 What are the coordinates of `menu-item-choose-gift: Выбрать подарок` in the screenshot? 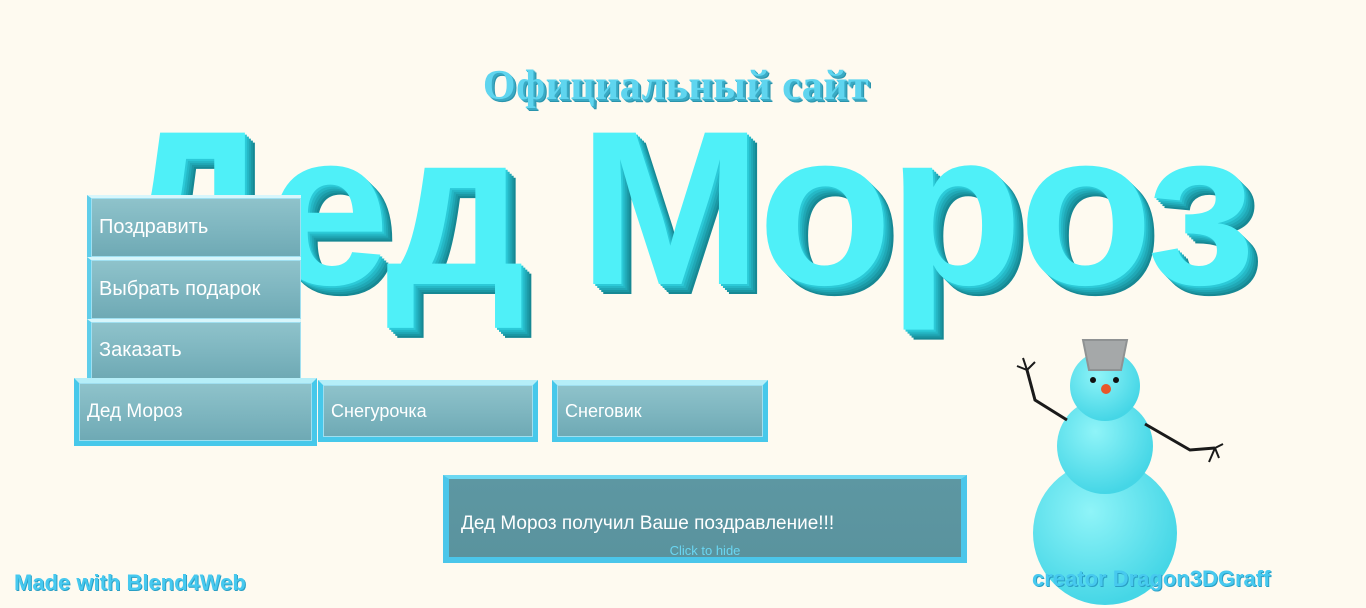 It's located at (194, 288).